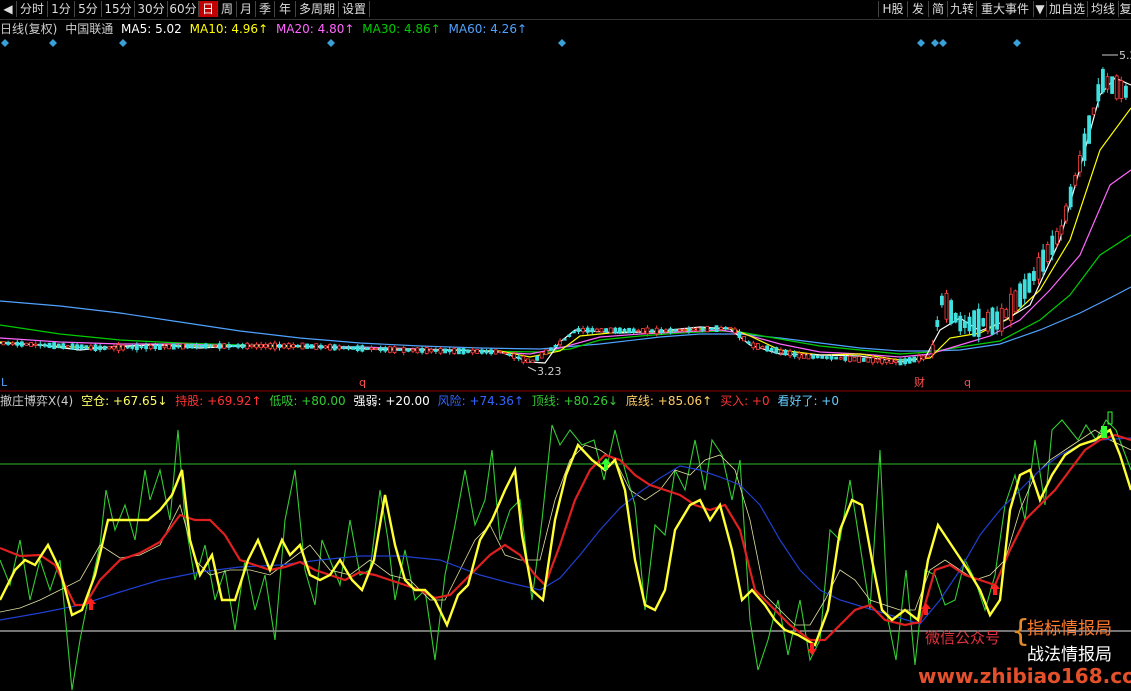 This screenshot has width=1131, height=691. Describe the element at coordinates (919, 382) in the screenshot. I see `event-marker-financial: 财` at that location.